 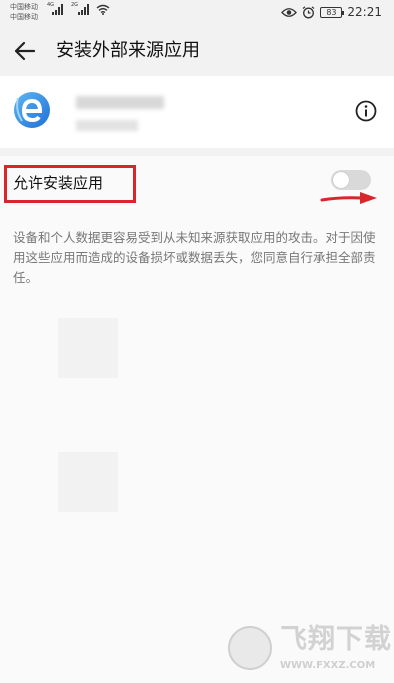 What do you see at coordinates (197, 152) in the screenshot?
I see `section-divider` at bounding box center [197, 152].